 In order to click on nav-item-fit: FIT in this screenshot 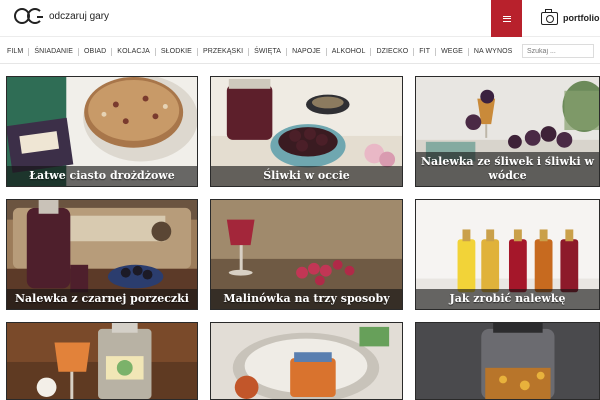, I will do `click(424, 52)`.